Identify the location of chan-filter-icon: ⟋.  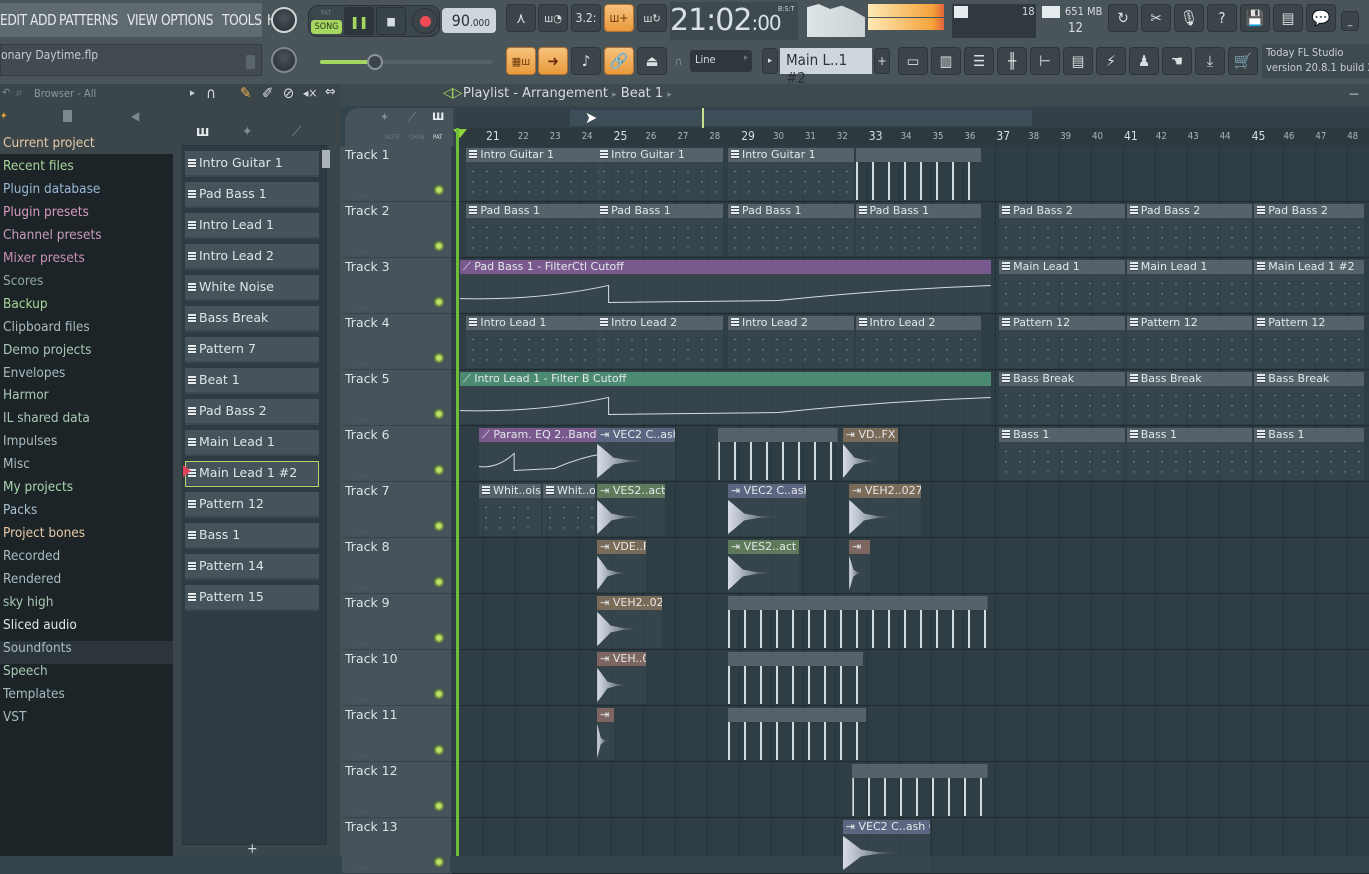
(412, 117).